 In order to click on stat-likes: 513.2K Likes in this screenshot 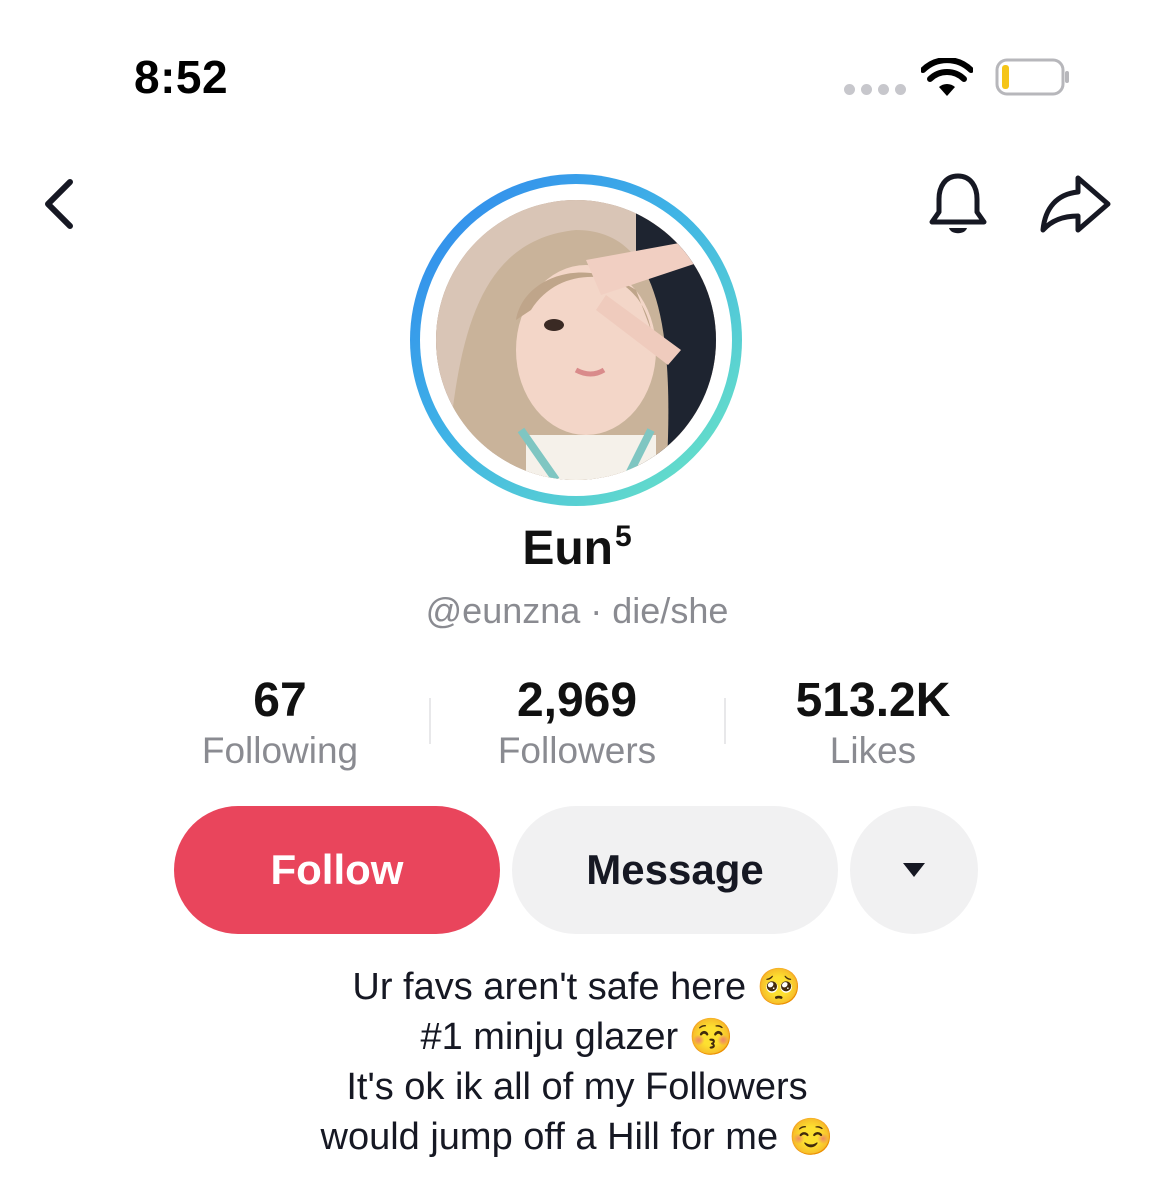, I will do `click(873, 724)`.